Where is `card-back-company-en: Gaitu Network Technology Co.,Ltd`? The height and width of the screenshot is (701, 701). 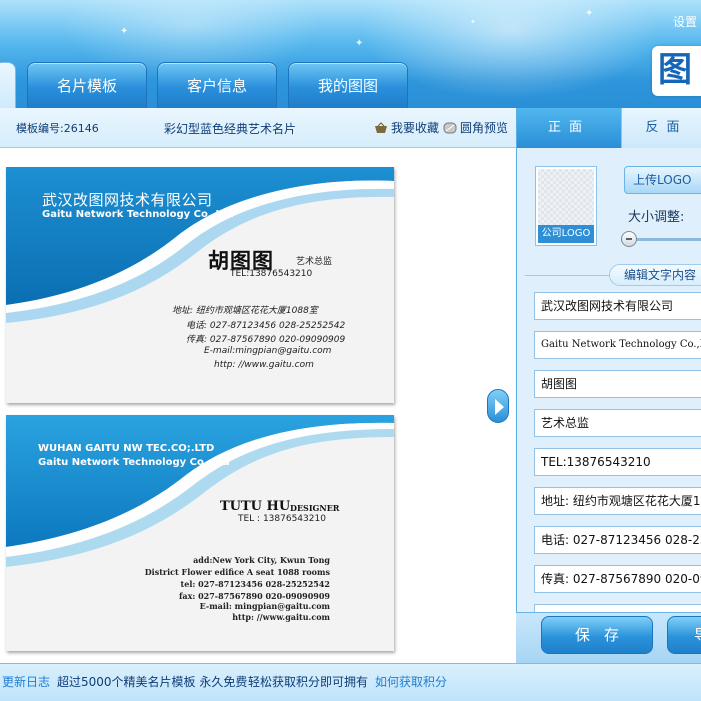
card-back-company-en: Gaitu Network Technology Co.,Ltd is located at coordinates (134, 462).